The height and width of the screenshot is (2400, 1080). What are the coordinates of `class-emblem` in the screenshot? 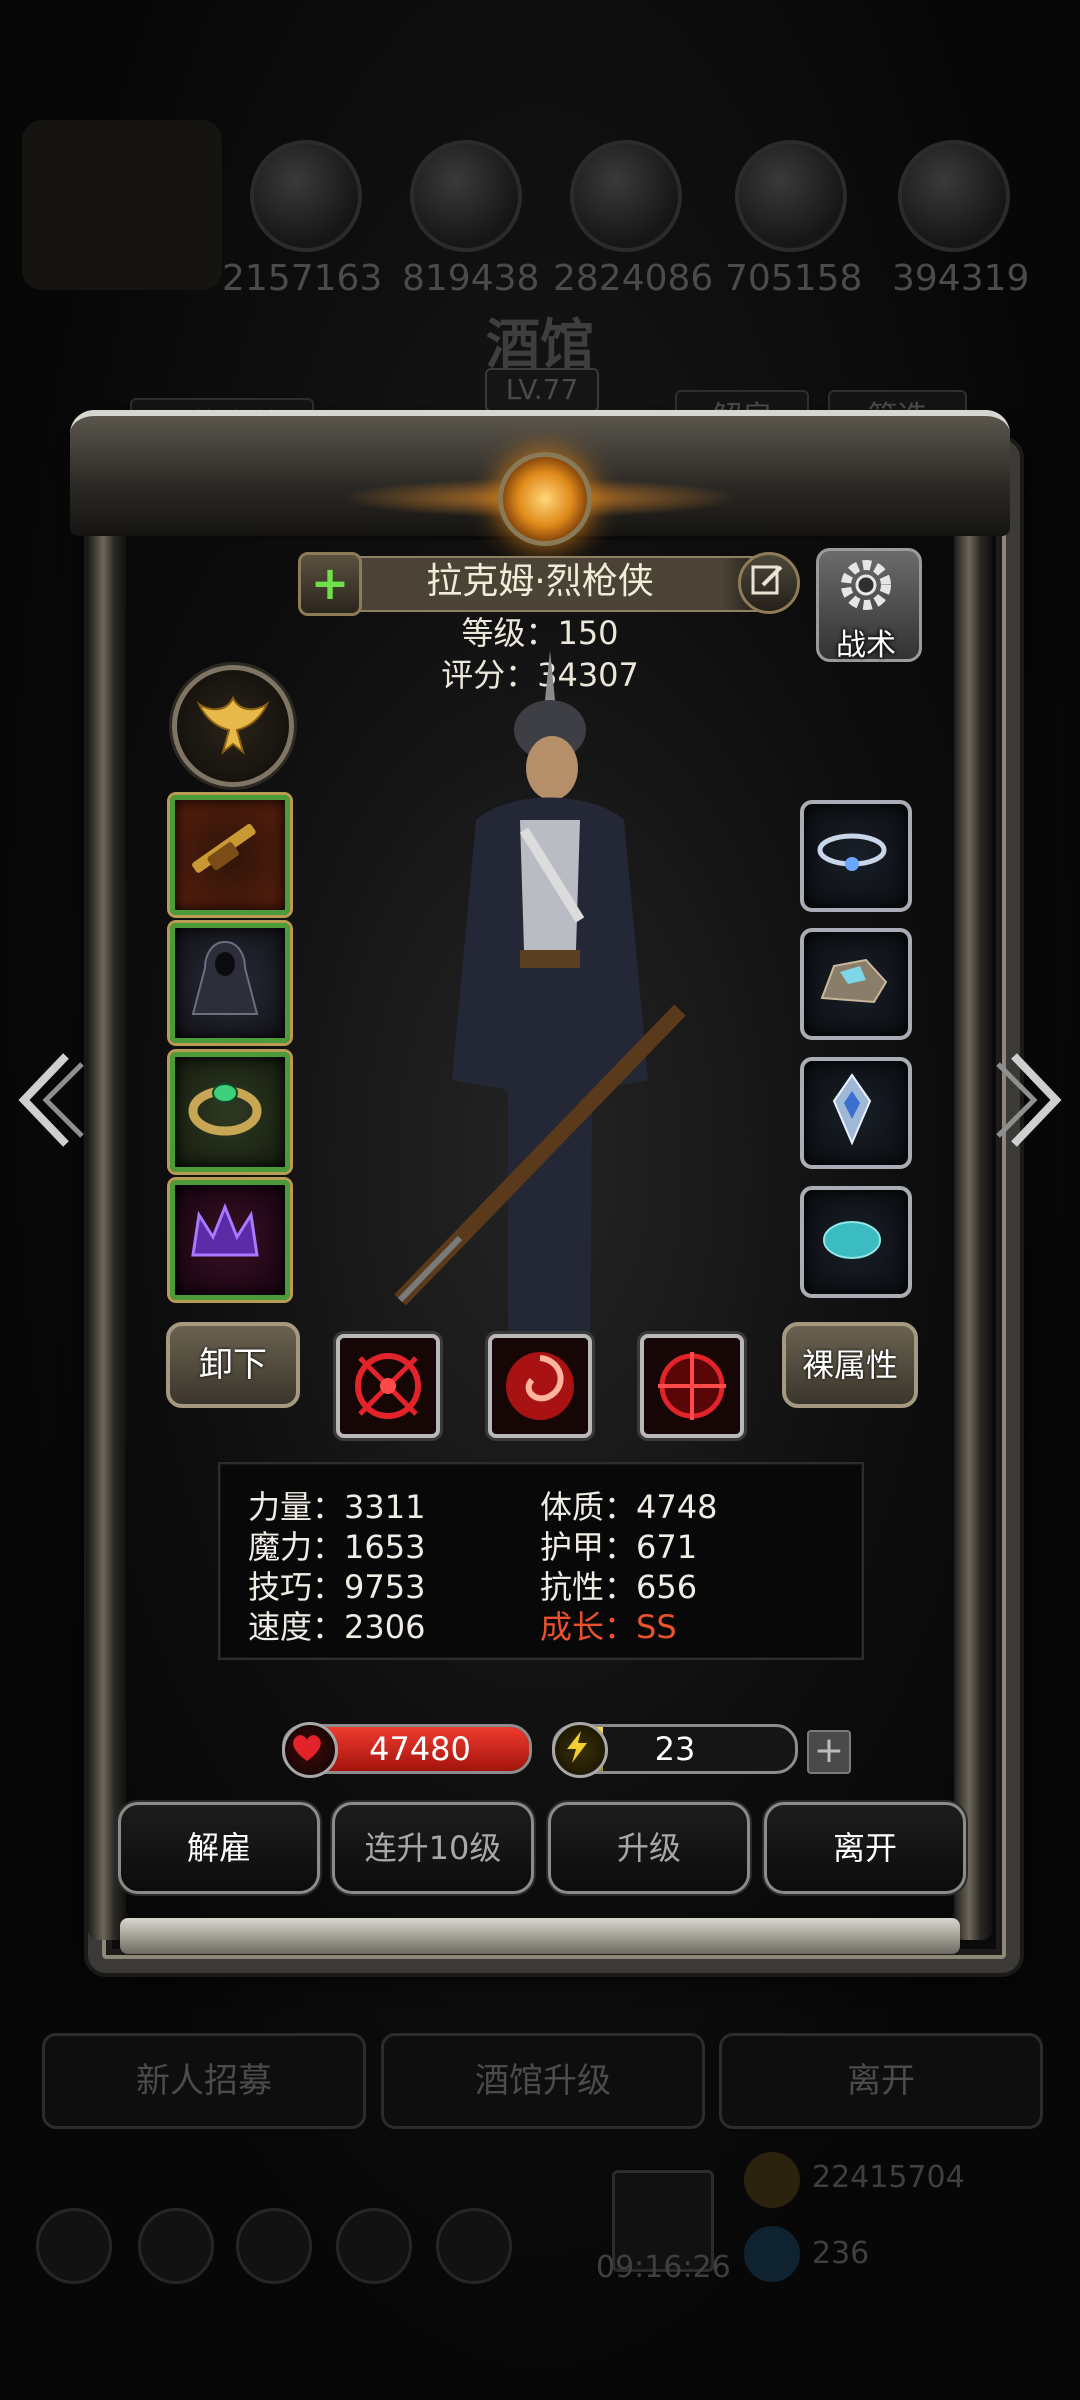 It's located at (233, 726).